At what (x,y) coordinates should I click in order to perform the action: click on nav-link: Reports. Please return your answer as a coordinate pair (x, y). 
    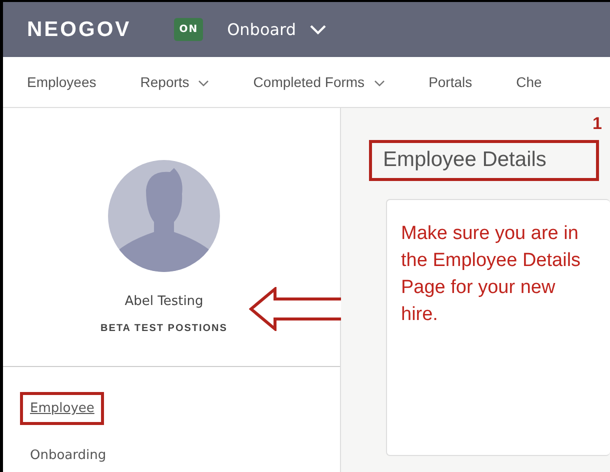
    Looking at the image, I should click on (175, 82).